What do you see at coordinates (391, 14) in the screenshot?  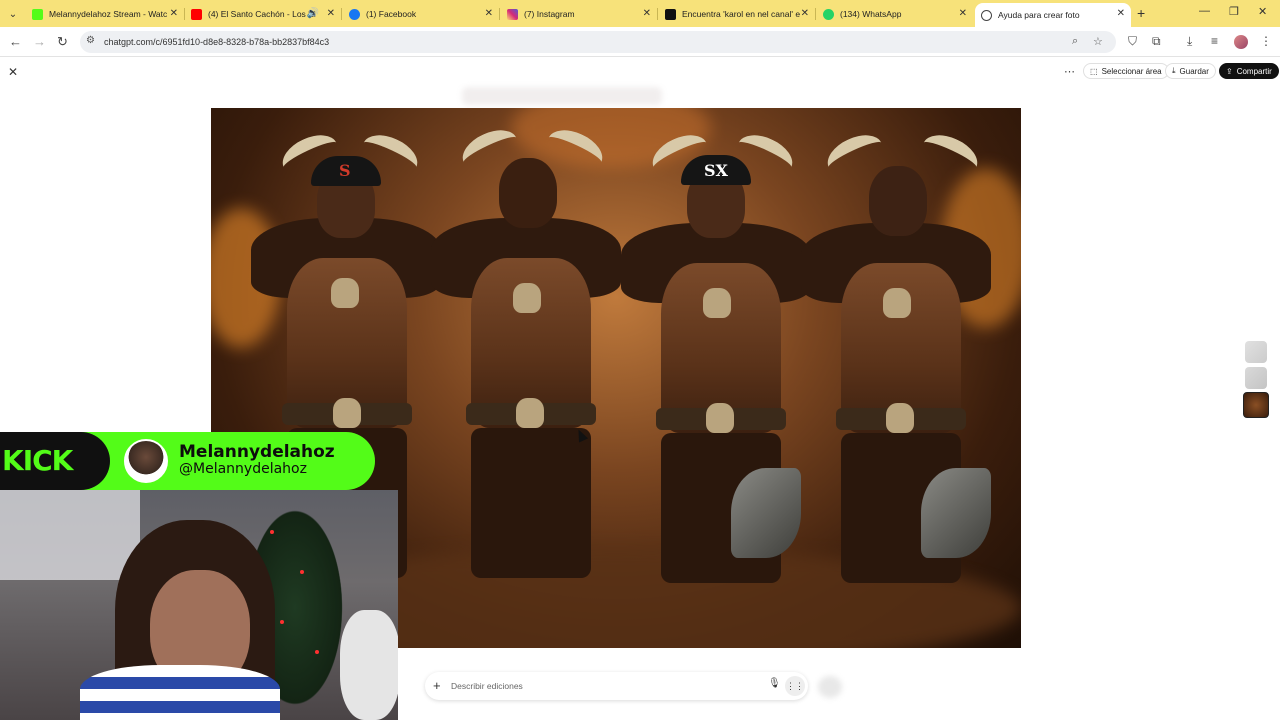 I see `tab-title: (1) Facebook` at bounding box center [391, 14].